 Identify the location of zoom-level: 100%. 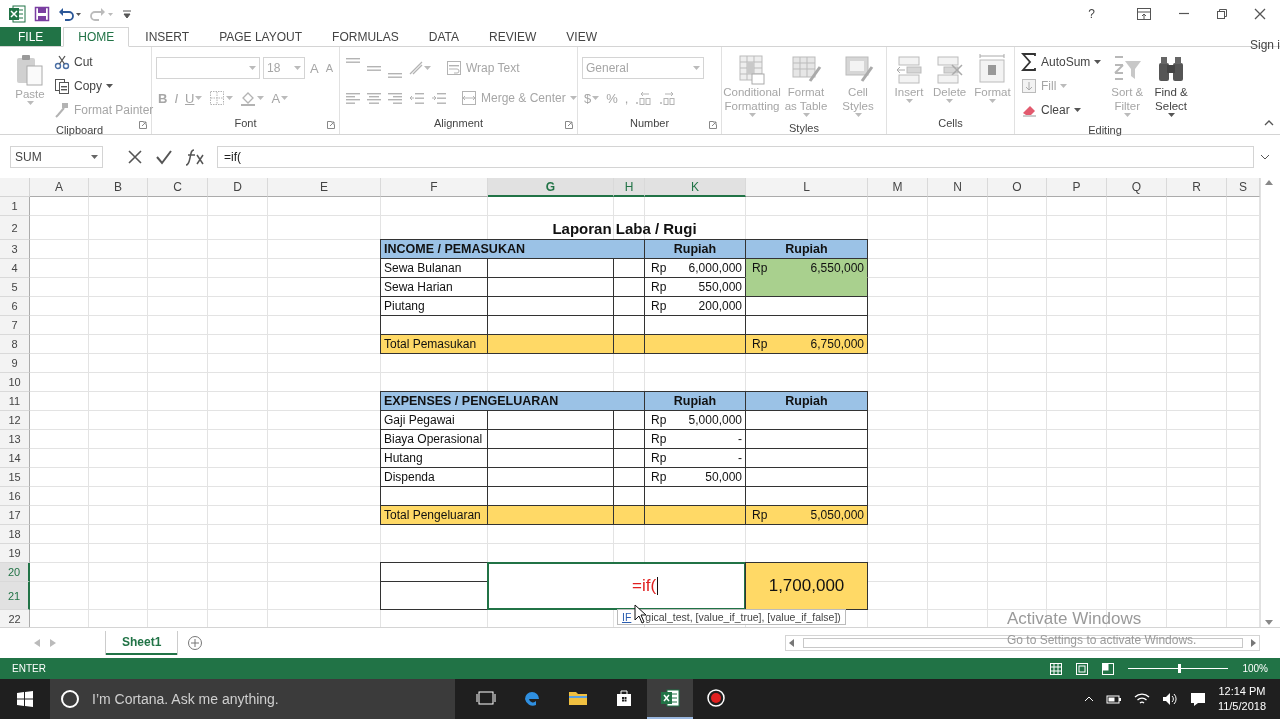
(1255, 668).